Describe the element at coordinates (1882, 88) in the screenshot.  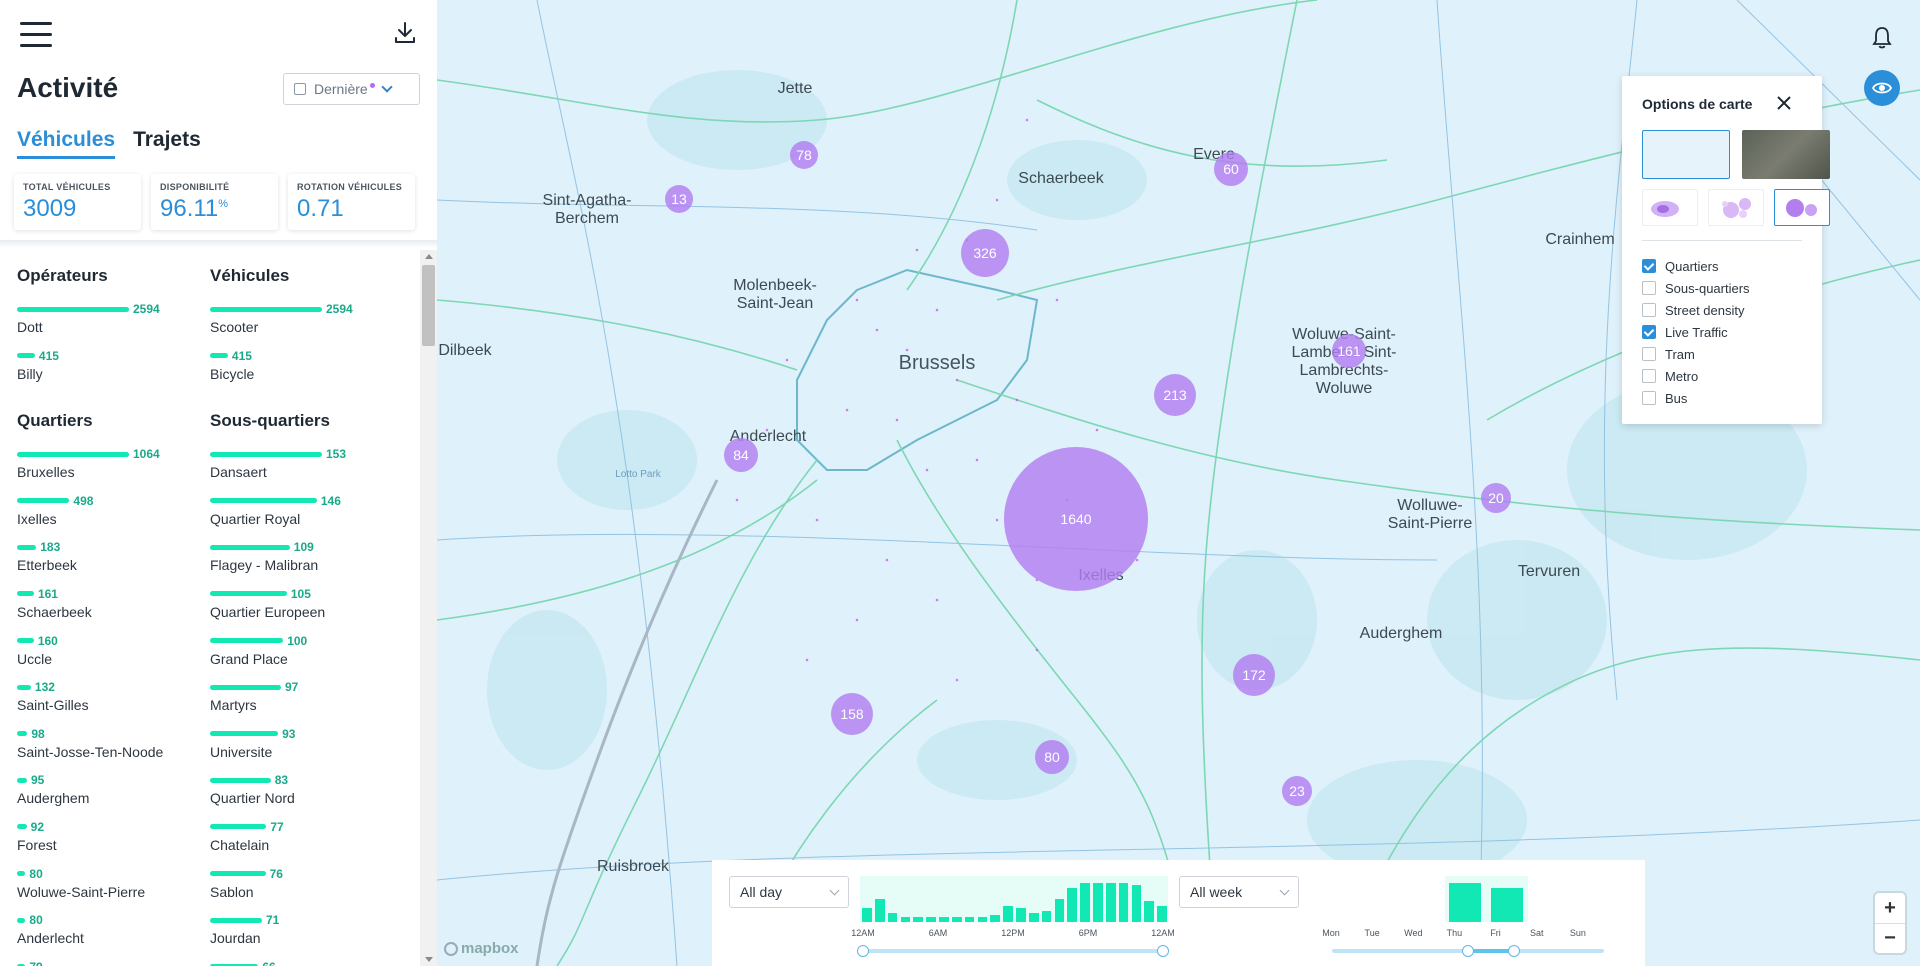
I see `map-options-button` at that location.